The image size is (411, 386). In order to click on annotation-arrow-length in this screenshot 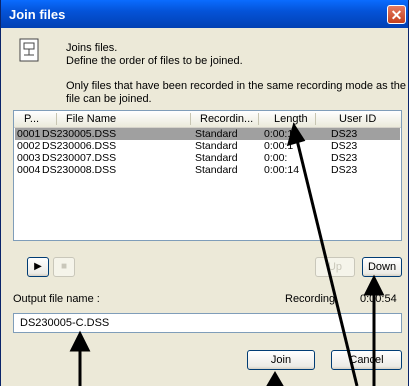, I will do `click(327, 262)`.